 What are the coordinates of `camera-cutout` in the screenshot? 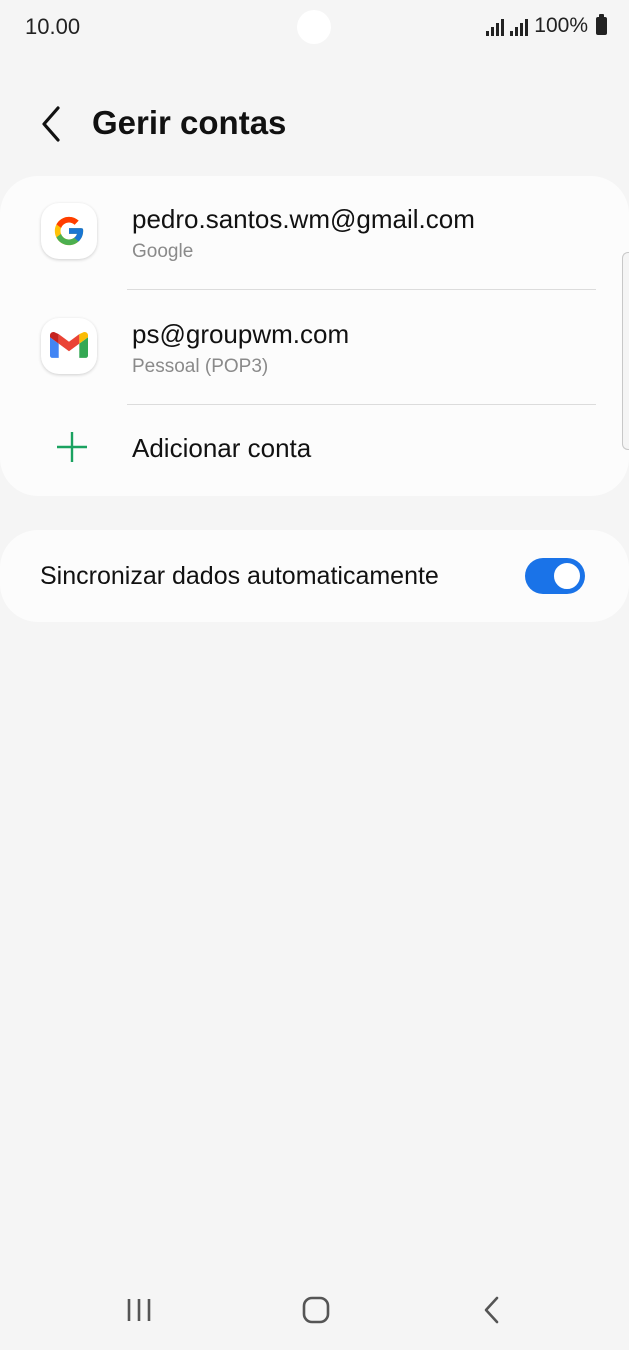 It's located at (314, 27).